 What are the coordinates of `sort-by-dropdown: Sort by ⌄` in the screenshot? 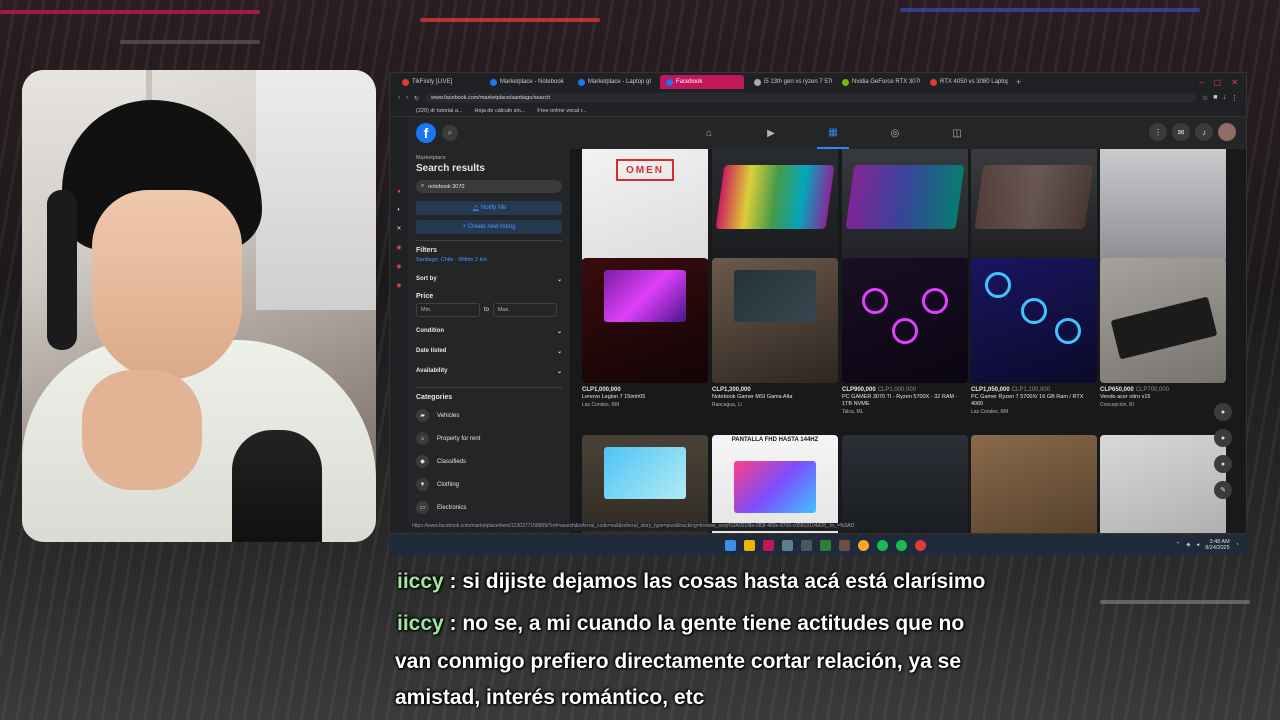 It's located at (489, 279).